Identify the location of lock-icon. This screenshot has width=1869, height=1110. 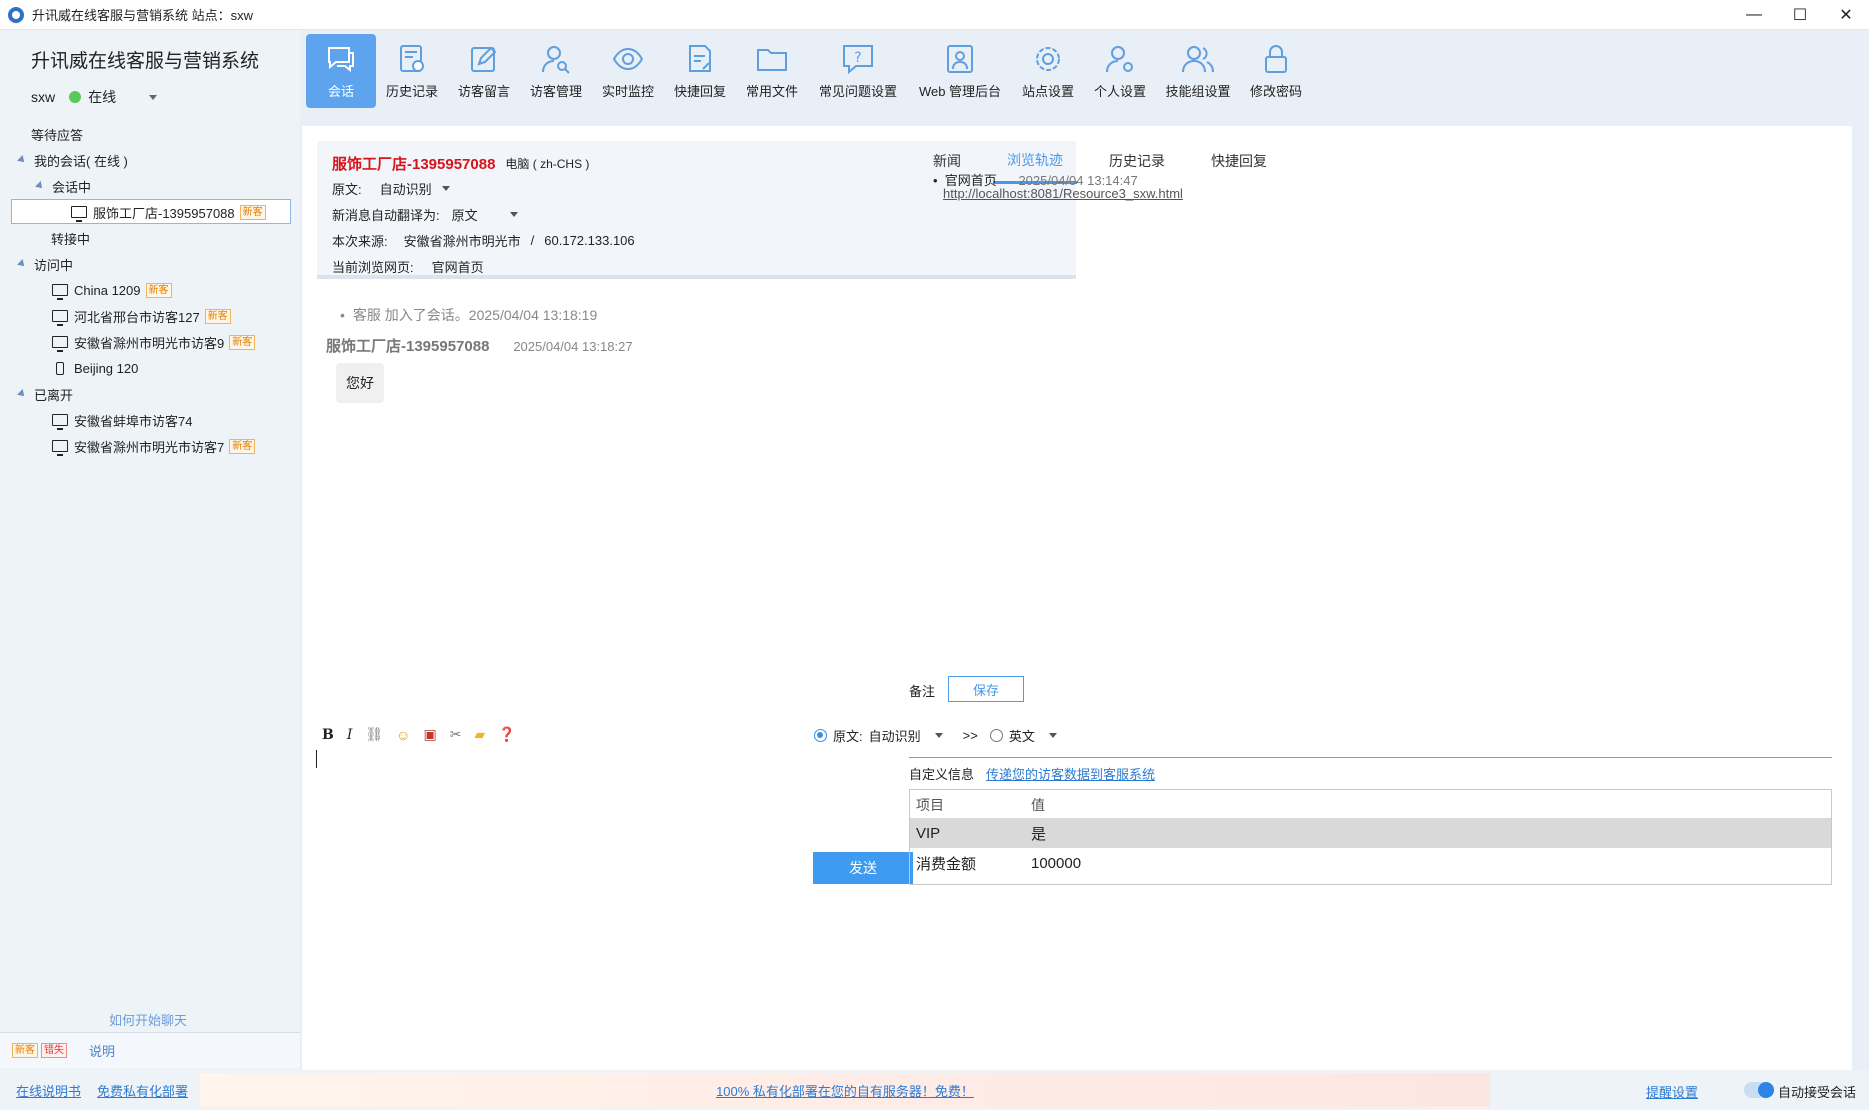
(1276, 59).